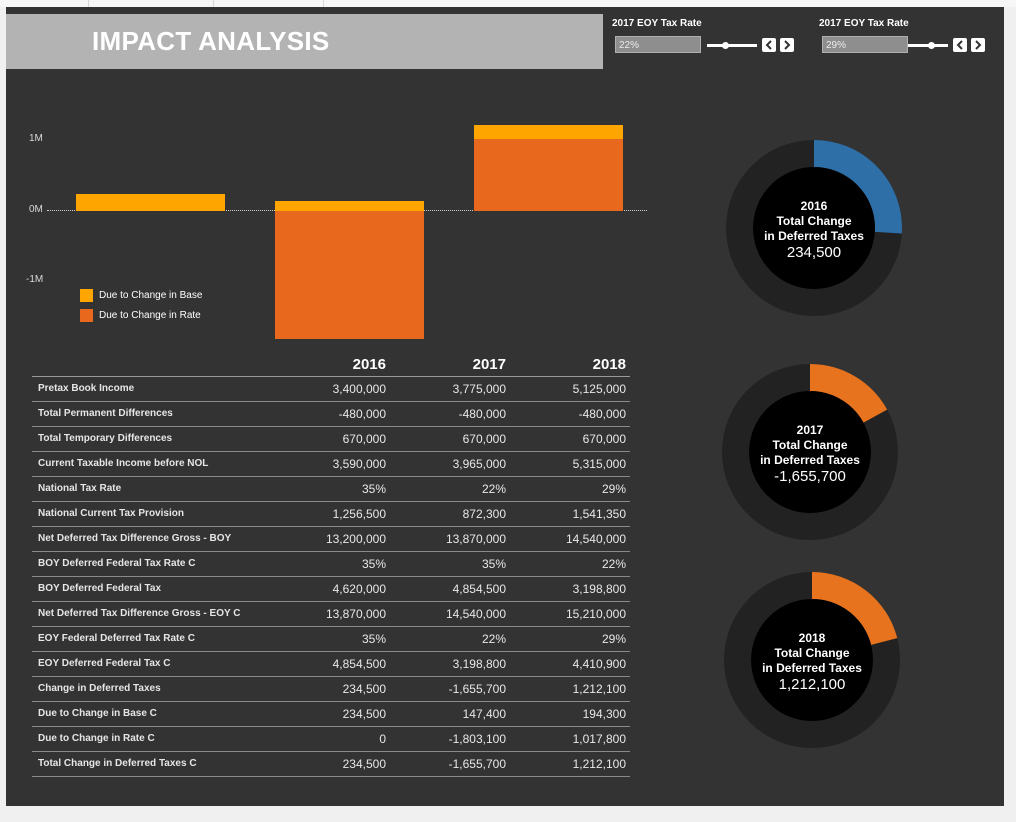 The height and width of the screenshot is (822, 1016). I want to click on donut-year: 2018, so click(812, 638).